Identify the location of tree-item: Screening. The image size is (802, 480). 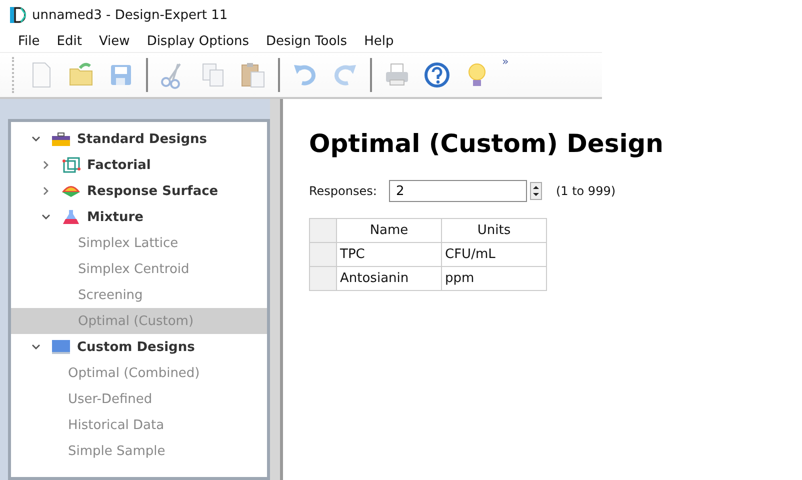
(139, 295).